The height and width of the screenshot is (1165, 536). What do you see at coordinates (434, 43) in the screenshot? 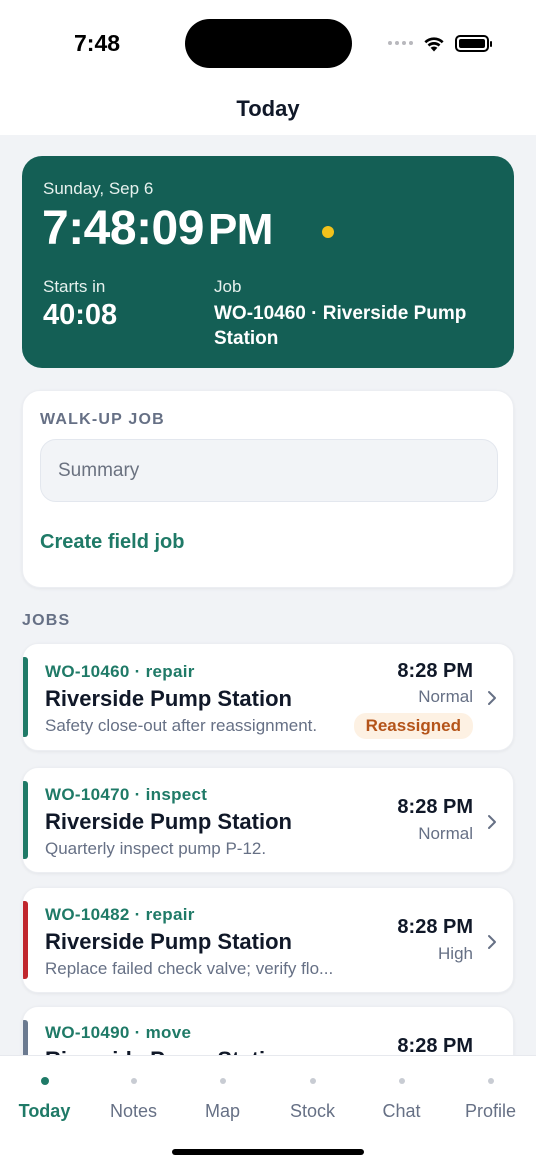
I see `wifi-icon` at bounding box center [434, 43].